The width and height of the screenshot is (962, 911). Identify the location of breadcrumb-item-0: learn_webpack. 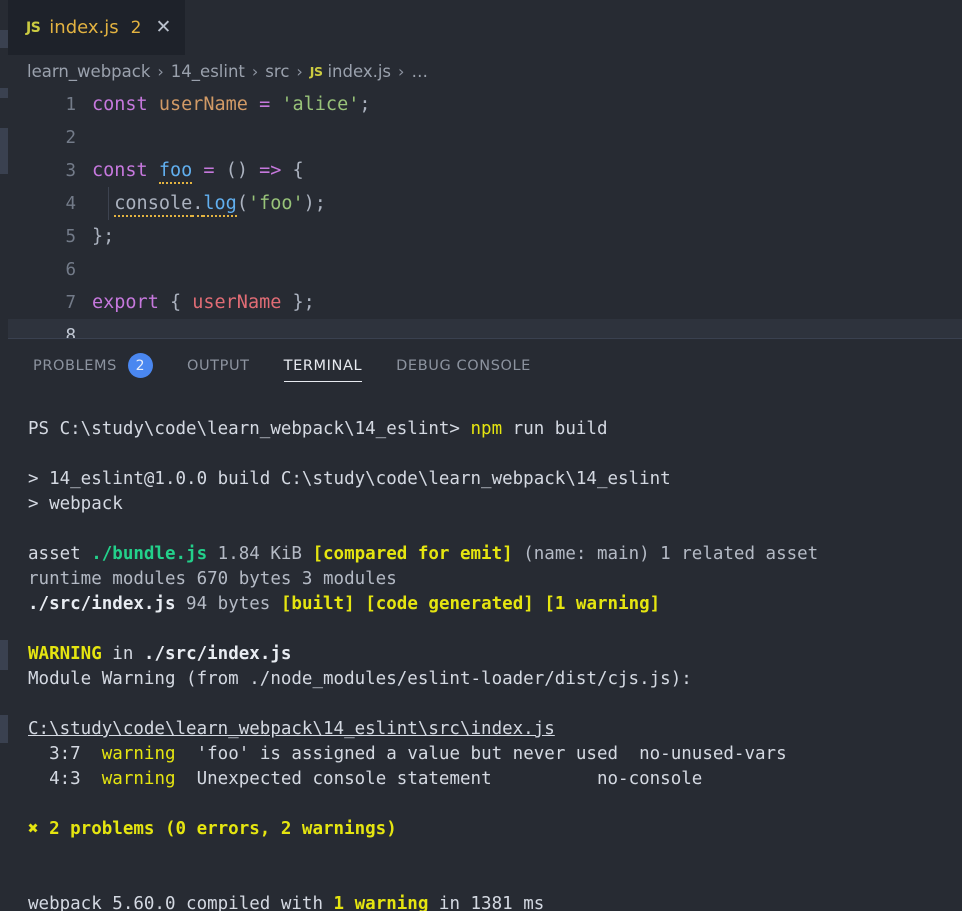
(88, 71).